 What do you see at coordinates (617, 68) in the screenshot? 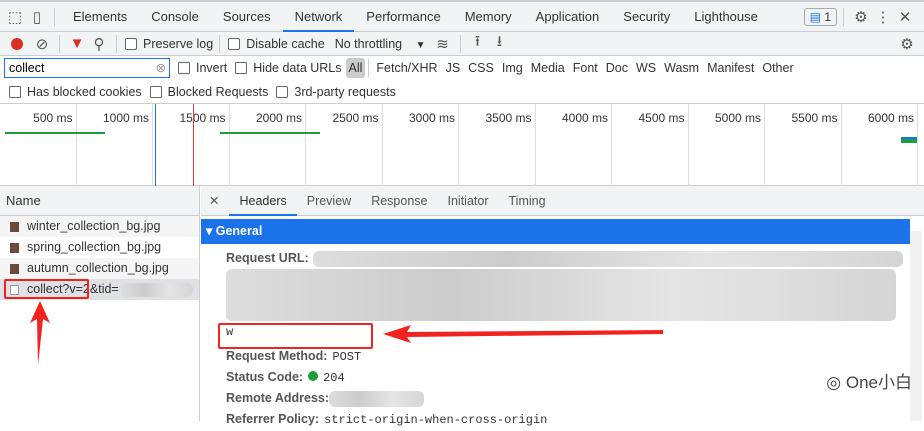
I see `type-filter-doc: Doc` at bounding box center [617, 68].